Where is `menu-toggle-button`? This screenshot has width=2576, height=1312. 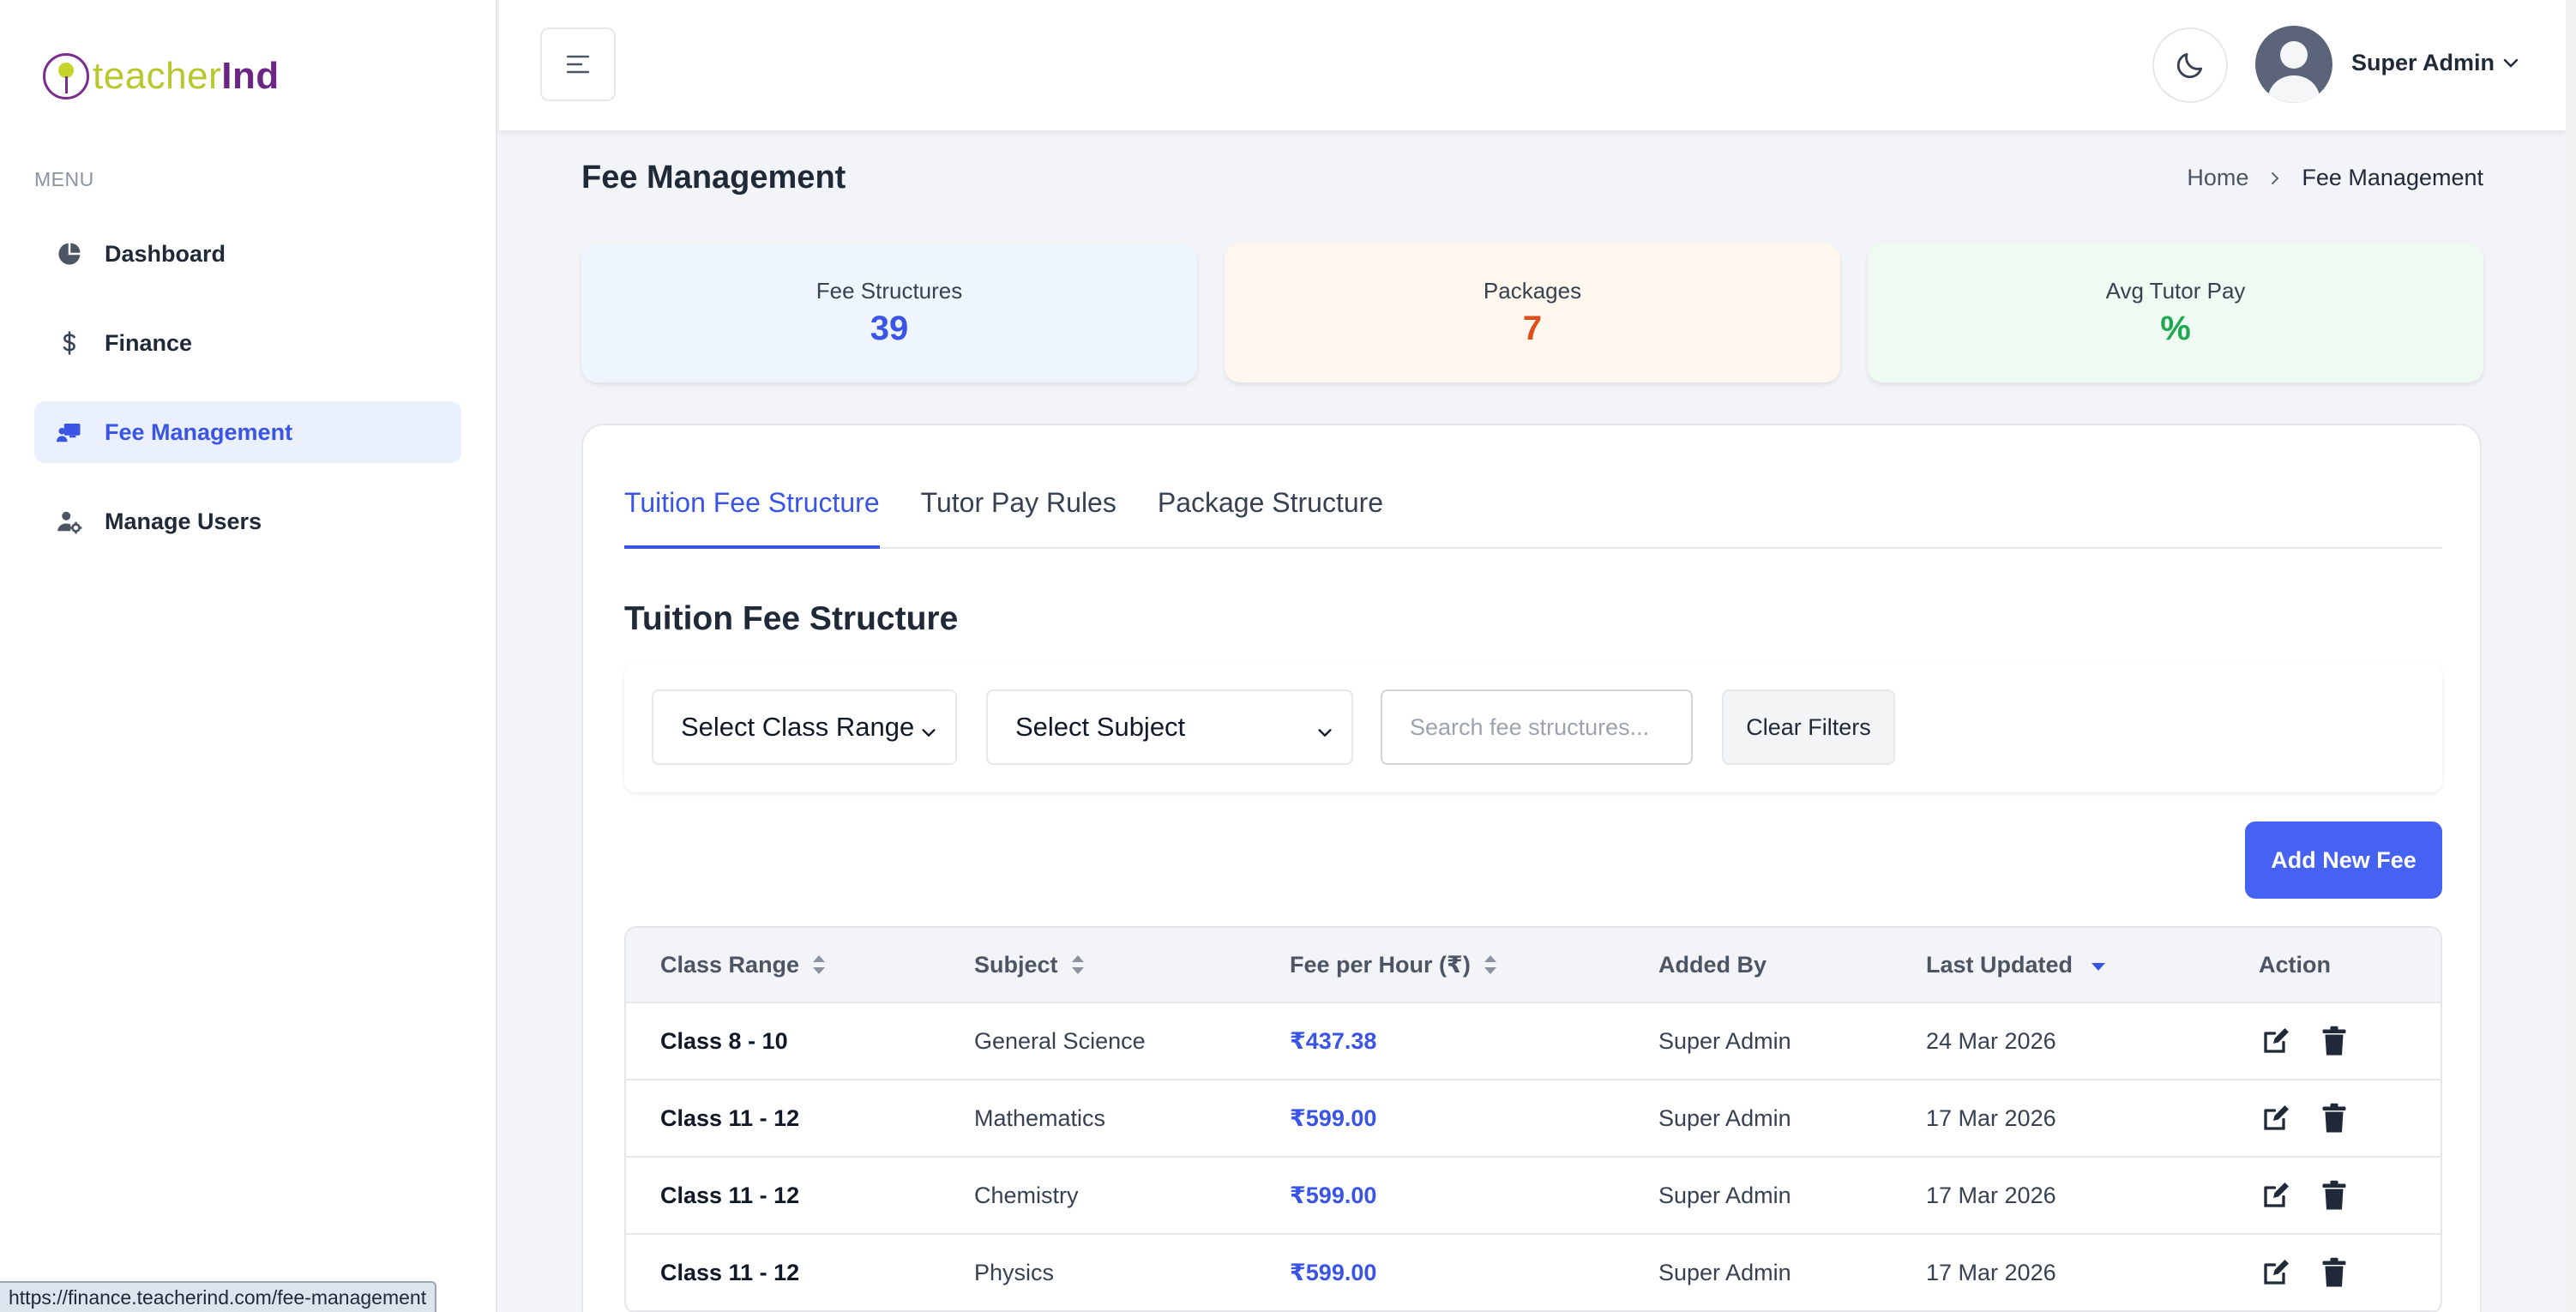
menu-toggle-button is located at coordinates (578, 64).